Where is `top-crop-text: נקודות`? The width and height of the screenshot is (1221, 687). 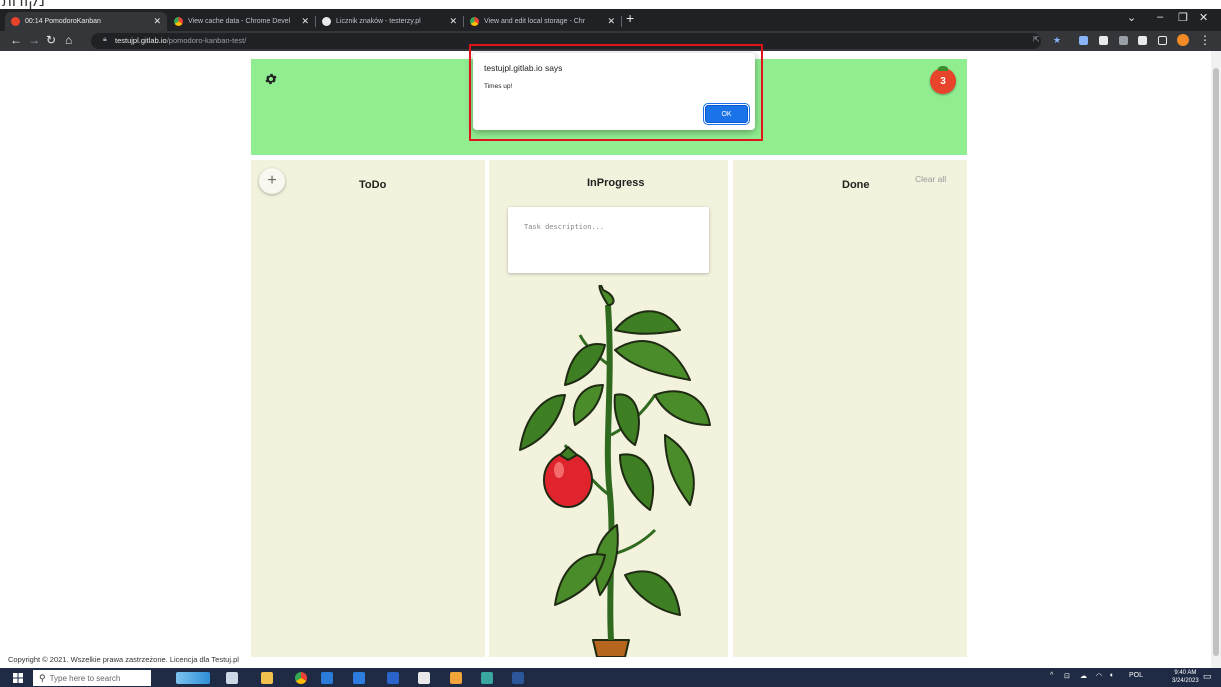
top-crop-text: נקודות is located at coordinates (23, 4).